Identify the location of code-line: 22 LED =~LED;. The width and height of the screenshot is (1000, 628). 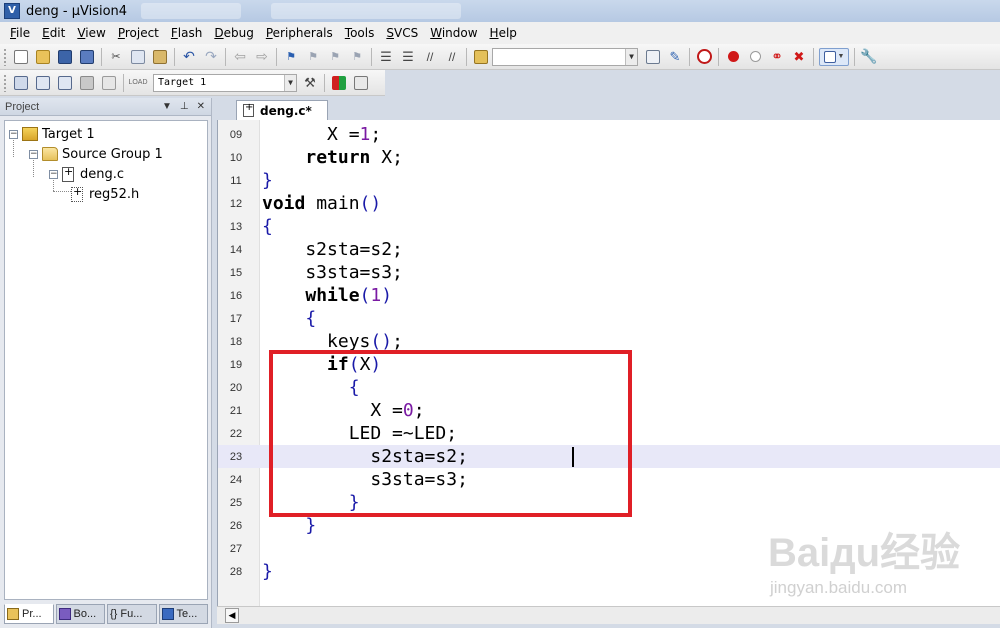
(609, 433).